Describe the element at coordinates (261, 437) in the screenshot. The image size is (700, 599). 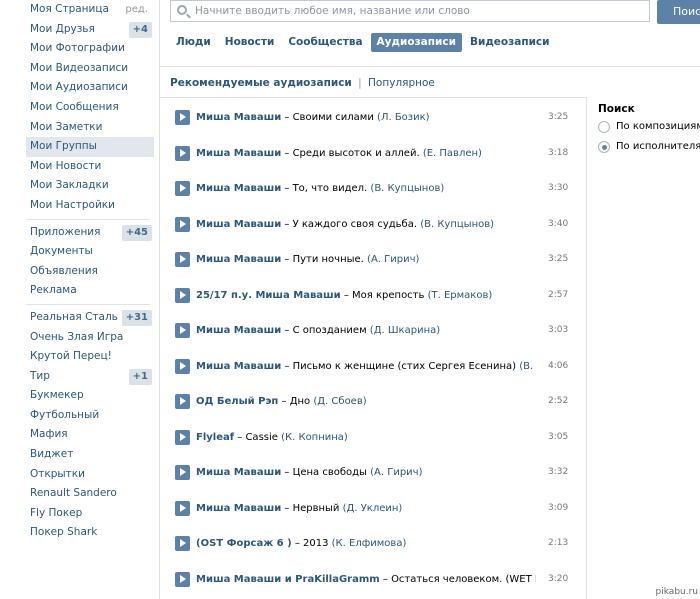
I see `audio-title: Cassie` at that location.